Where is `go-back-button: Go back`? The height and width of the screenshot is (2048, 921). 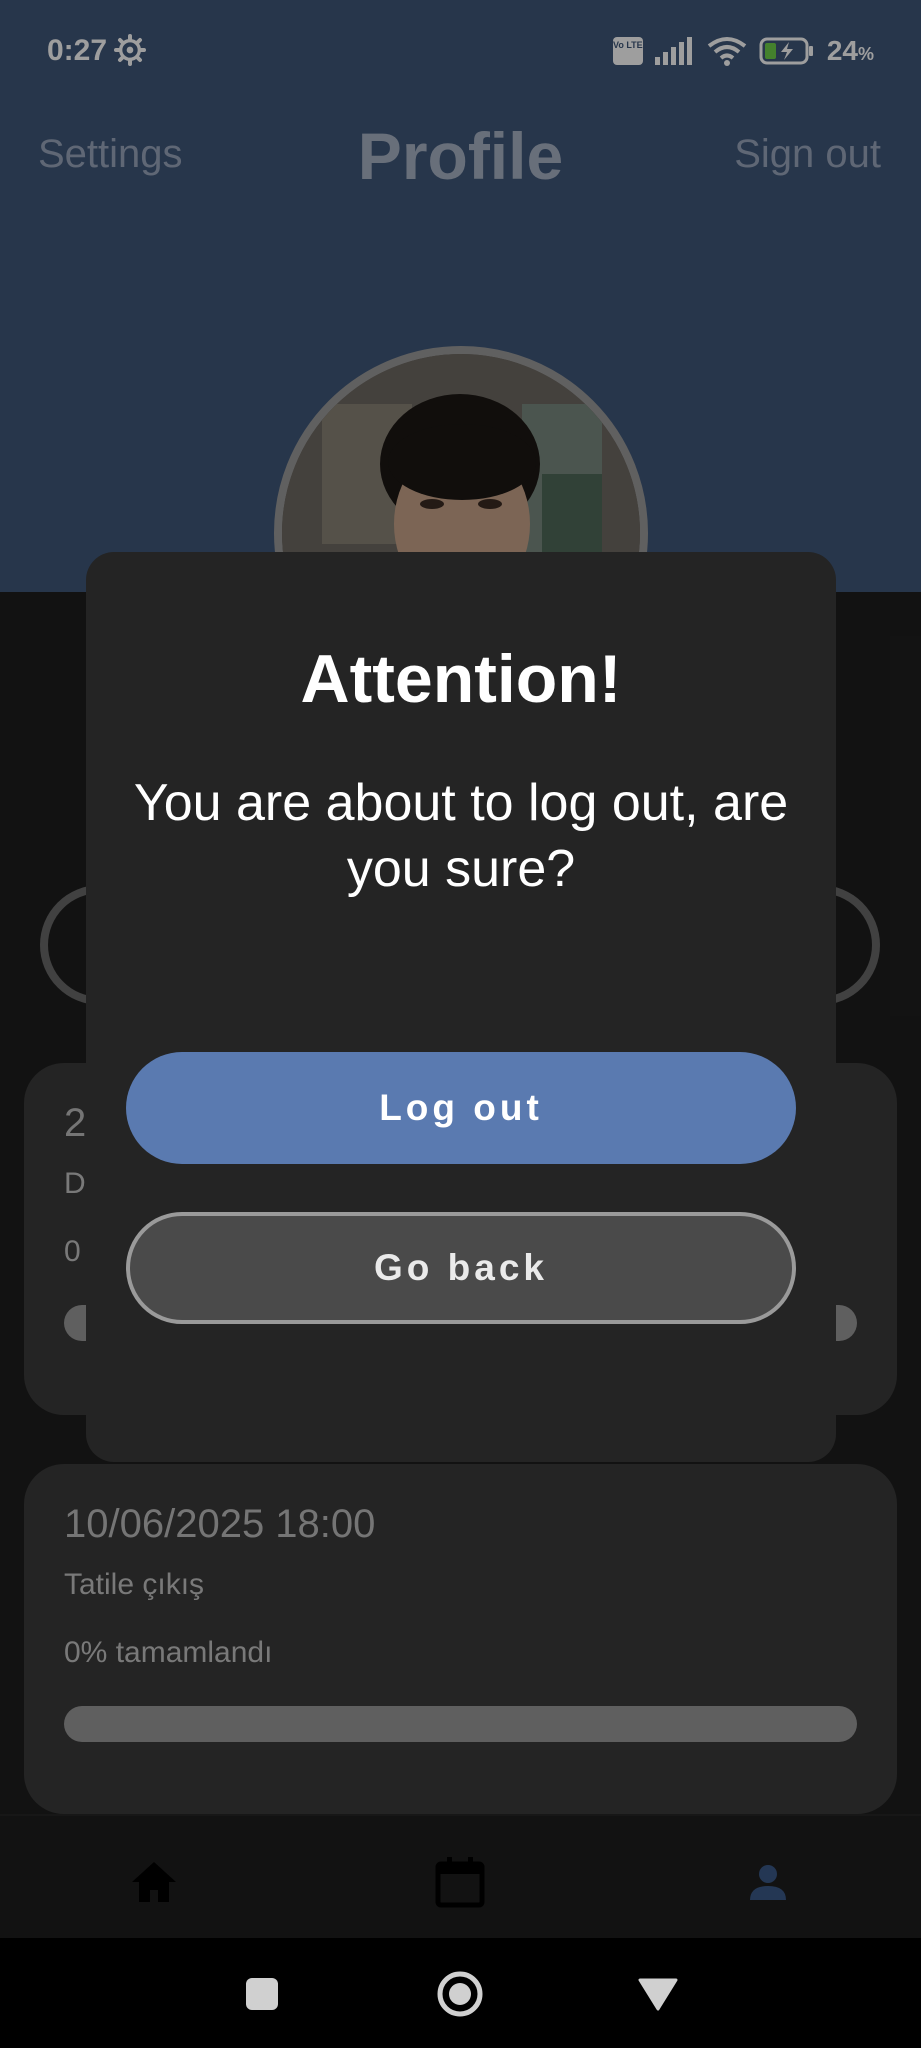
go-back-button: Go back is located at coordinates (461, 1268).